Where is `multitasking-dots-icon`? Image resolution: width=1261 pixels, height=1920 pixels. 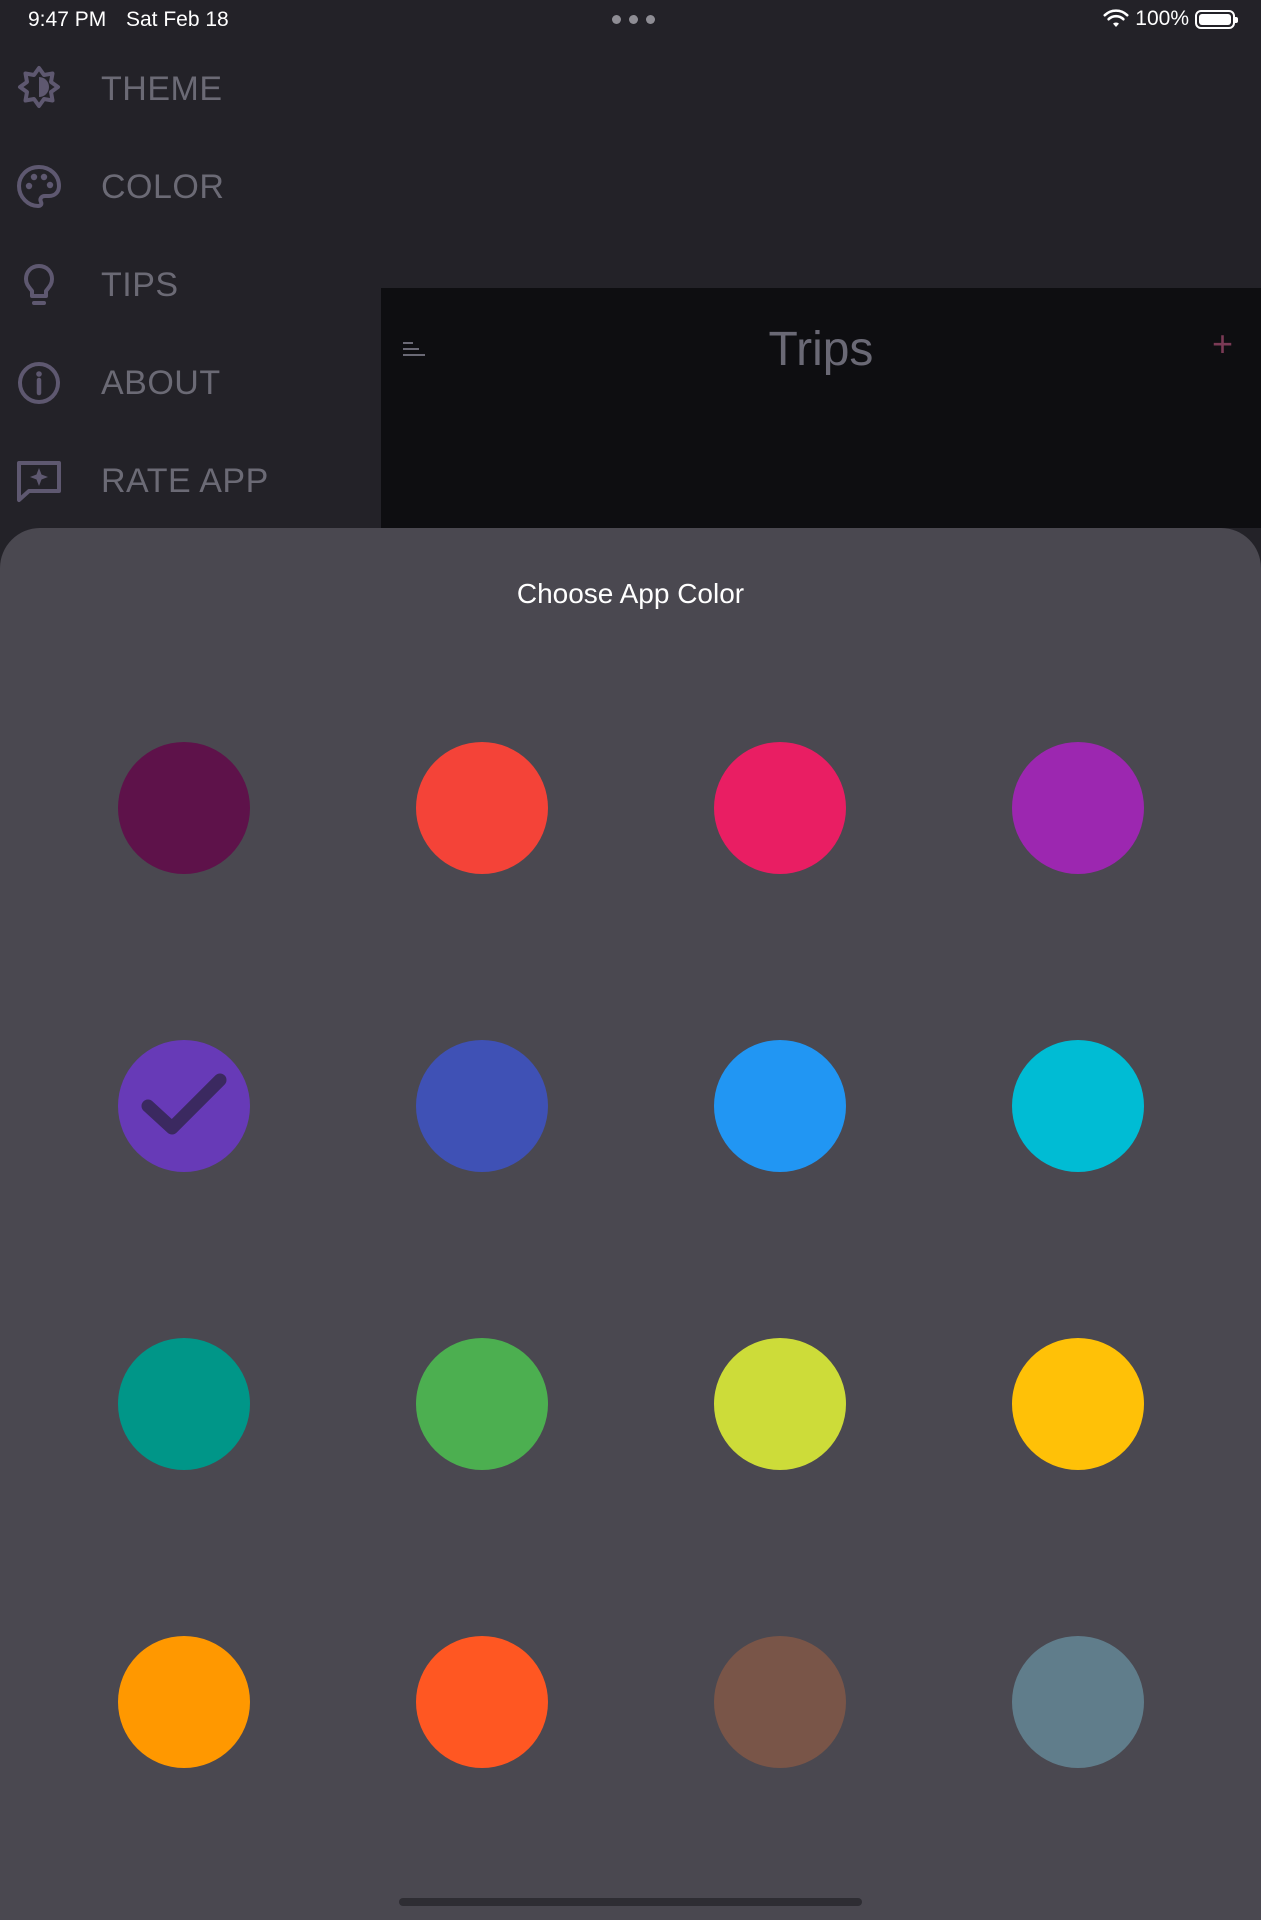
multitasking-dots-icon is located at coordinates (633, 19).